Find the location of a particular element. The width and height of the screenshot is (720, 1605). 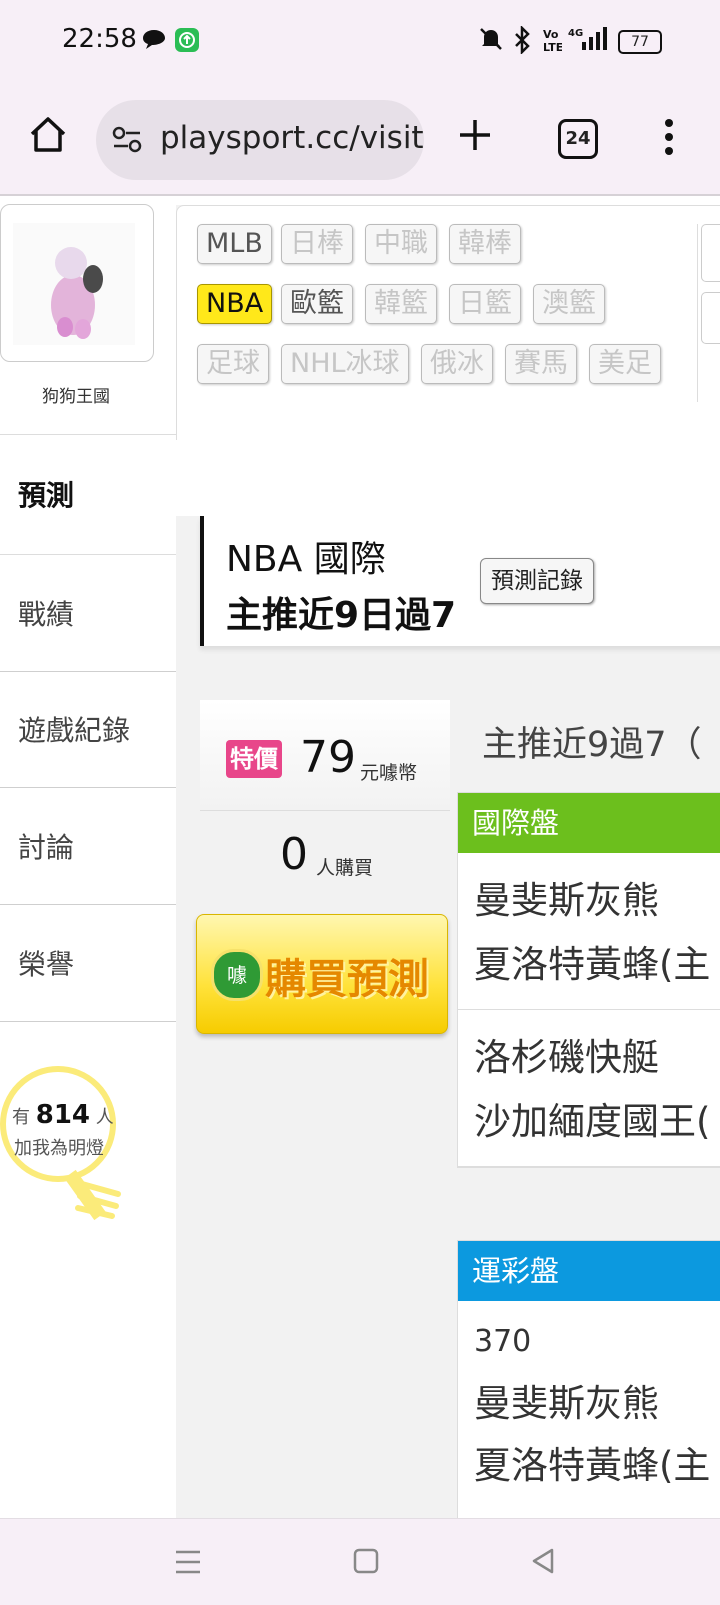

username: 狗狗王國 is located at coordinates (76, 397).